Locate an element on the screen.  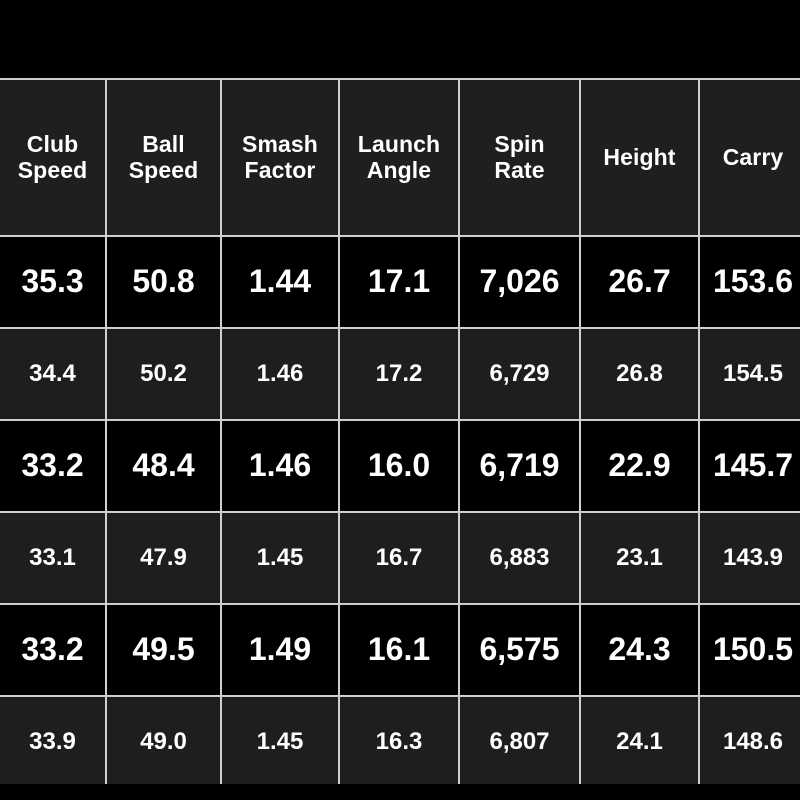
cell-launch_angle: 16.7 is located at coordinates (400, 559).